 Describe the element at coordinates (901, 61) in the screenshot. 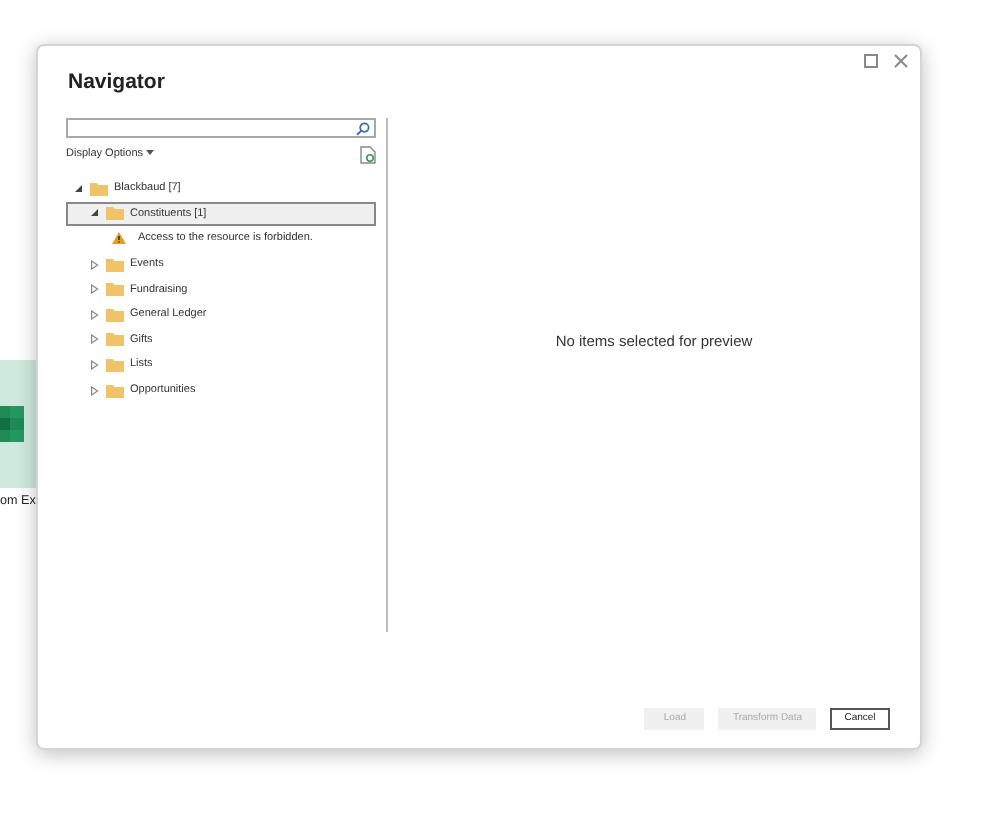

I see `close-icon` at that location.